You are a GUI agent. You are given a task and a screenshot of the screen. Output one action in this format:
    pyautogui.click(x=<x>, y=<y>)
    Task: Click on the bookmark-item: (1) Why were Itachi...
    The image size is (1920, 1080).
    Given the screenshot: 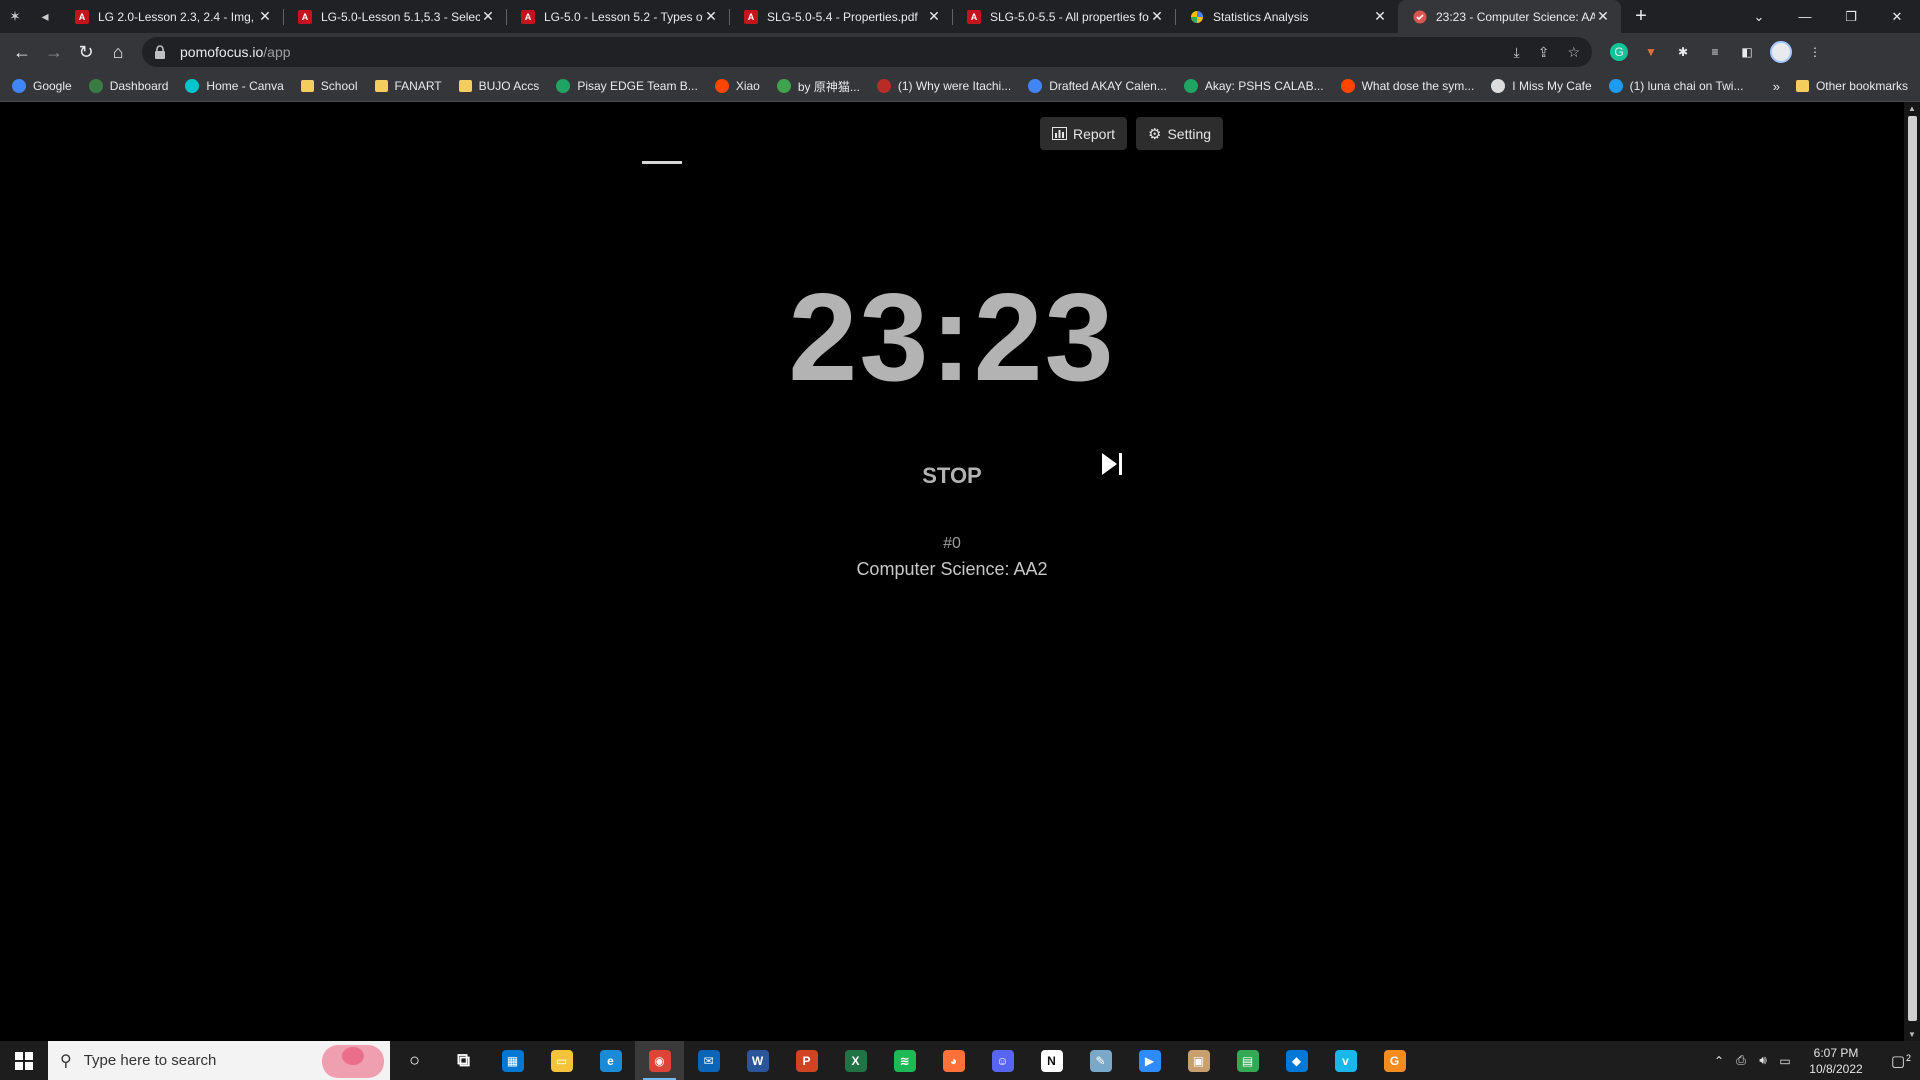 What is the action you would take?
    pyautogui.click(x=943, y=86)
    